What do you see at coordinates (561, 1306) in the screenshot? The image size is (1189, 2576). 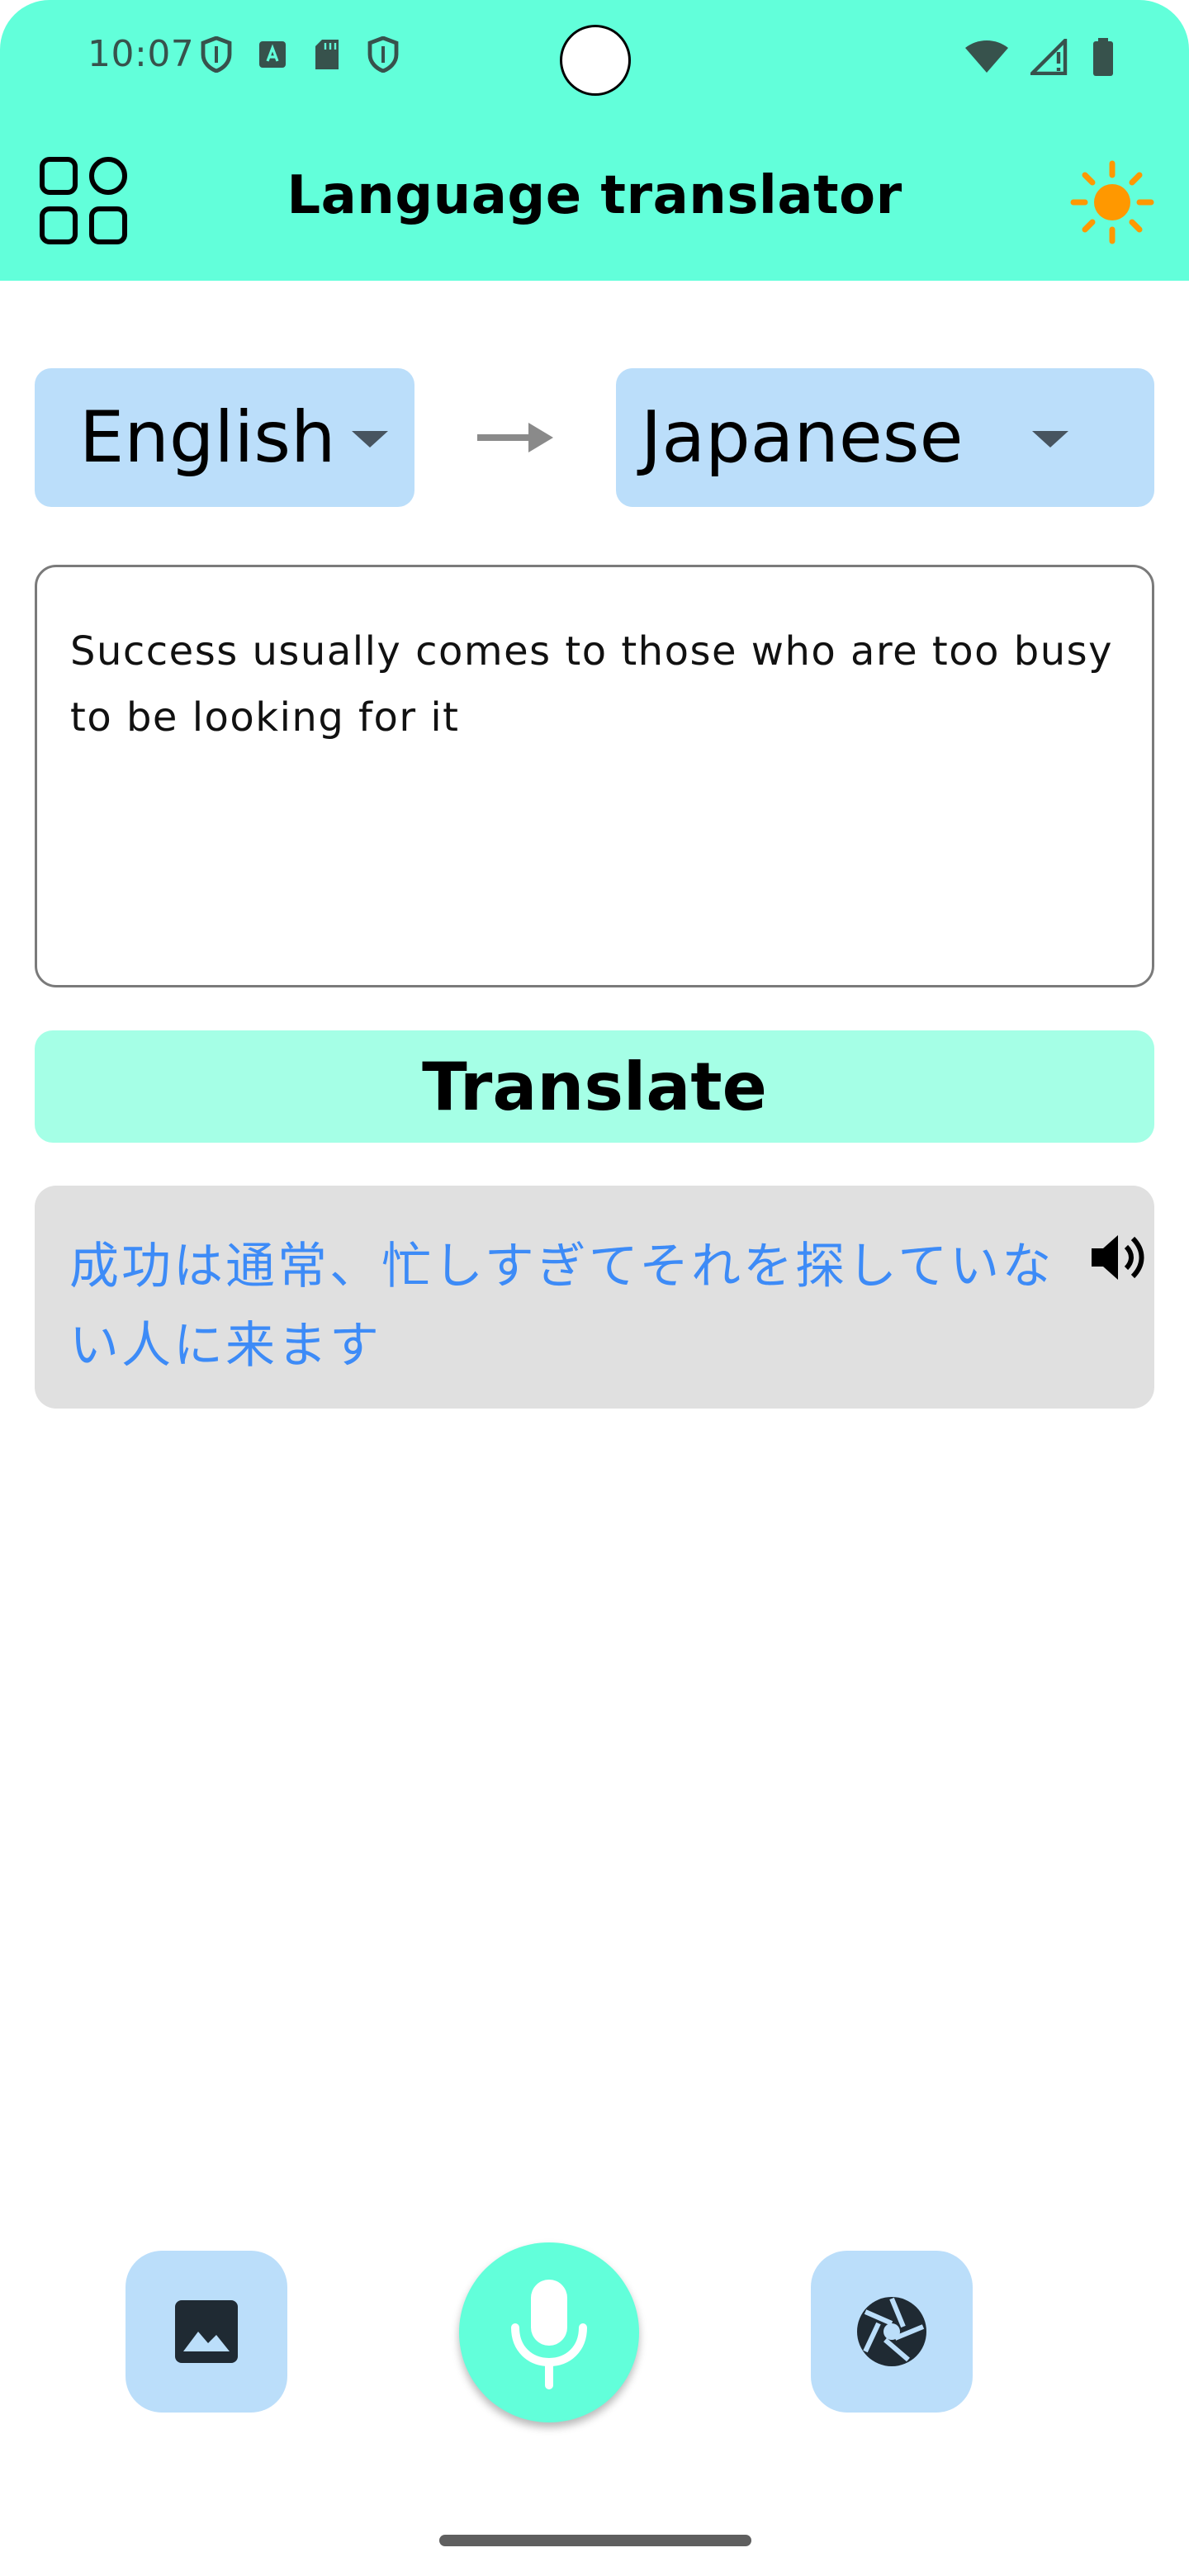 I see `translated-text: 成功は通常、忙しすぎてそれを探していない人に来ます` at bounding box center [561, 1306].